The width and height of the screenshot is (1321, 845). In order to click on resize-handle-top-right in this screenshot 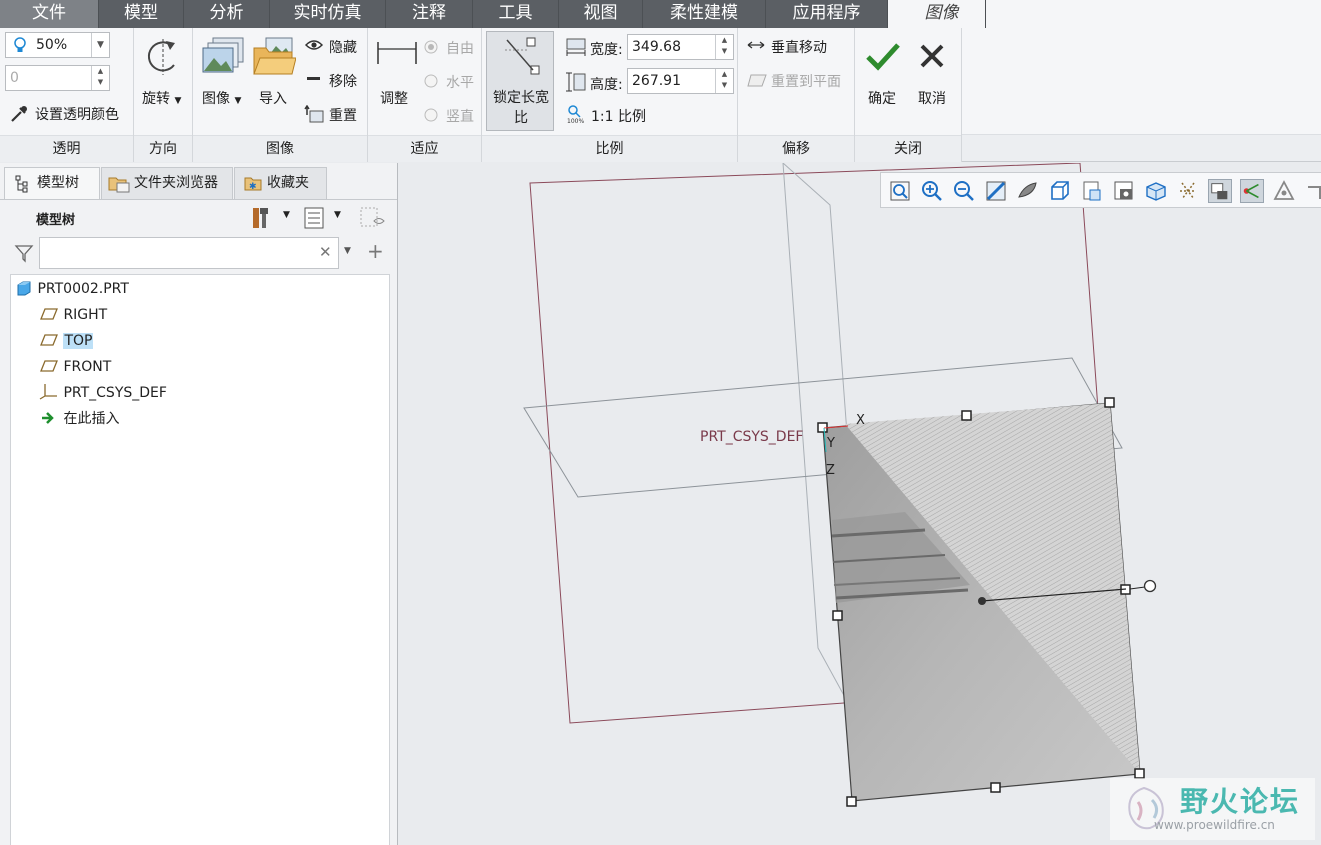, I will do `click(1109, 402)`.